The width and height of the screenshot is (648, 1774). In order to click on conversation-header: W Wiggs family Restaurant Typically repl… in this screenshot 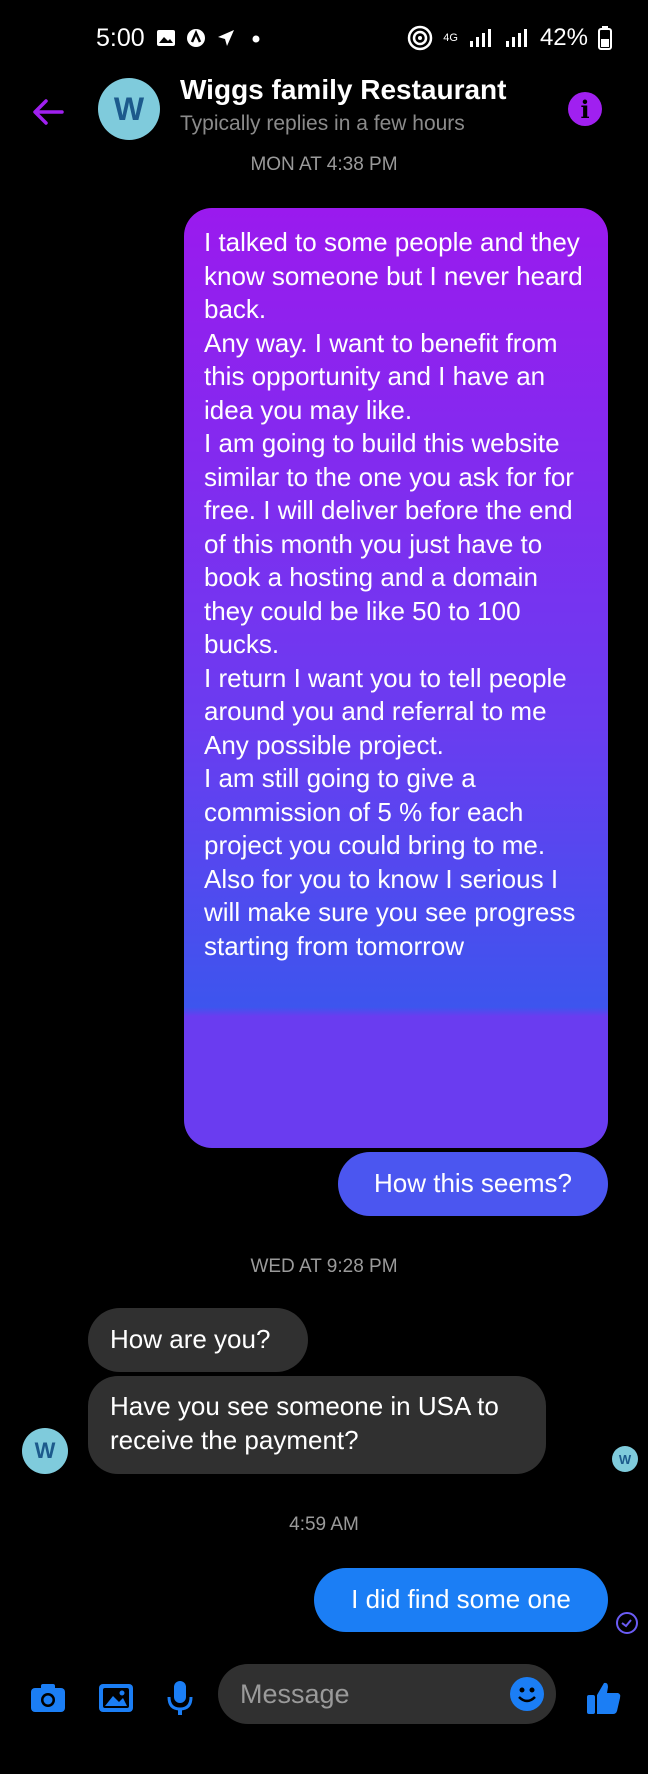, I will do `click(324, 117)`.